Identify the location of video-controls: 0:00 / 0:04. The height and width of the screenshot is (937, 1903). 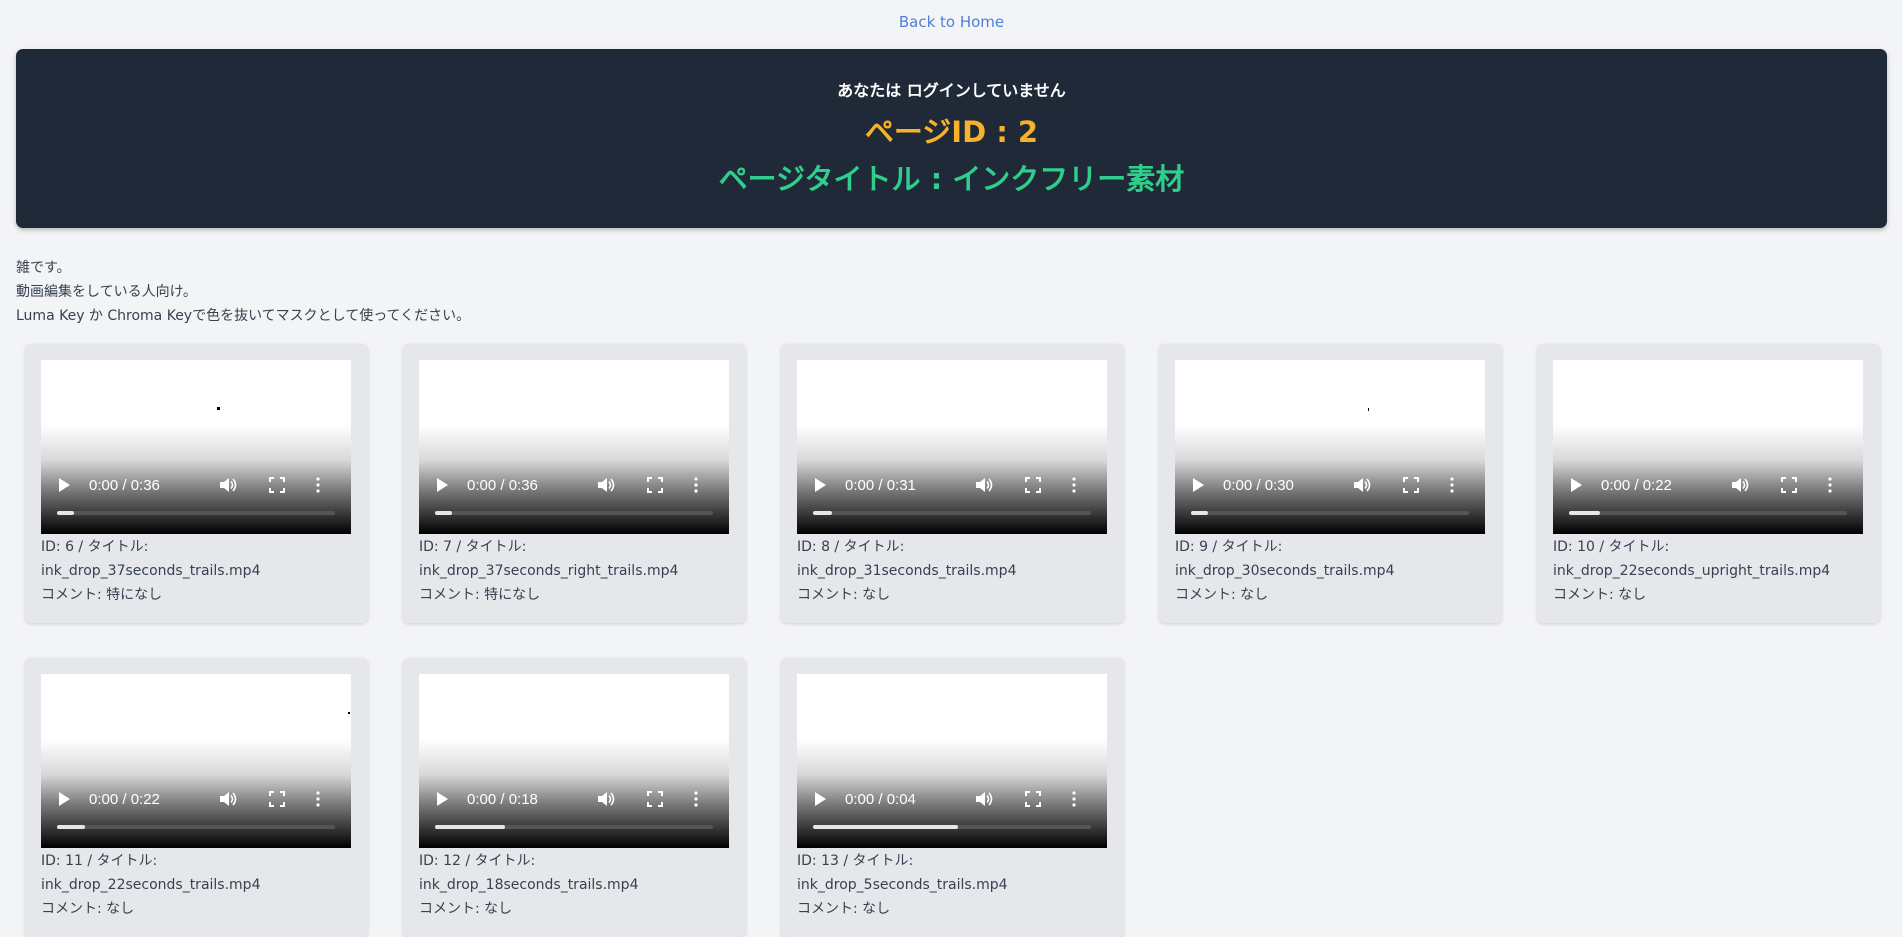
(952, 799).